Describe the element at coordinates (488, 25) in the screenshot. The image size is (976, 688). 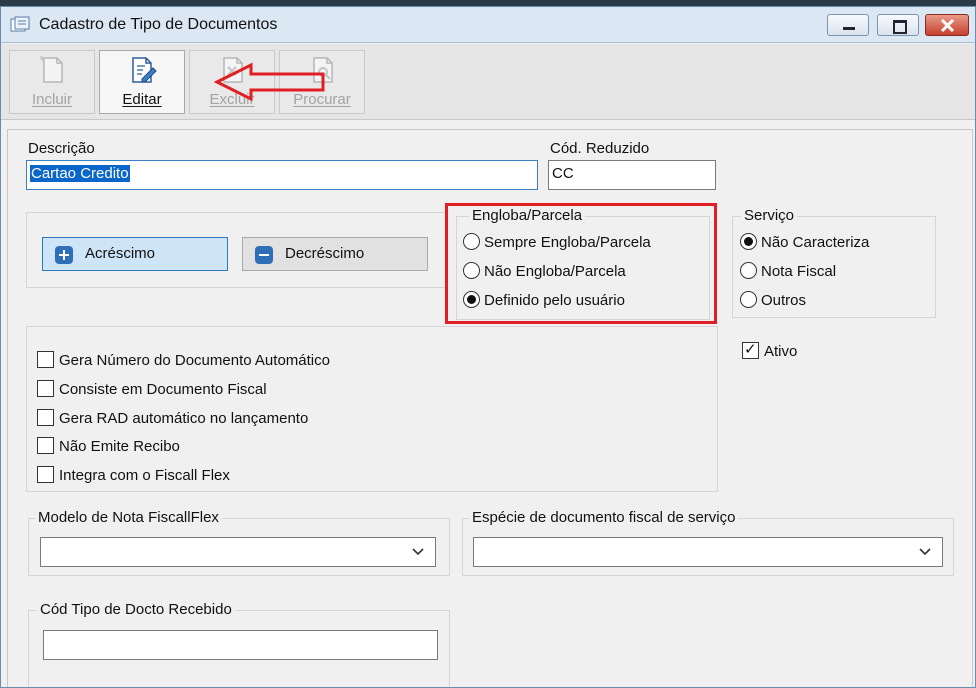
I see `title-bar: Cadastro de Tipo de Documentos` at that location.